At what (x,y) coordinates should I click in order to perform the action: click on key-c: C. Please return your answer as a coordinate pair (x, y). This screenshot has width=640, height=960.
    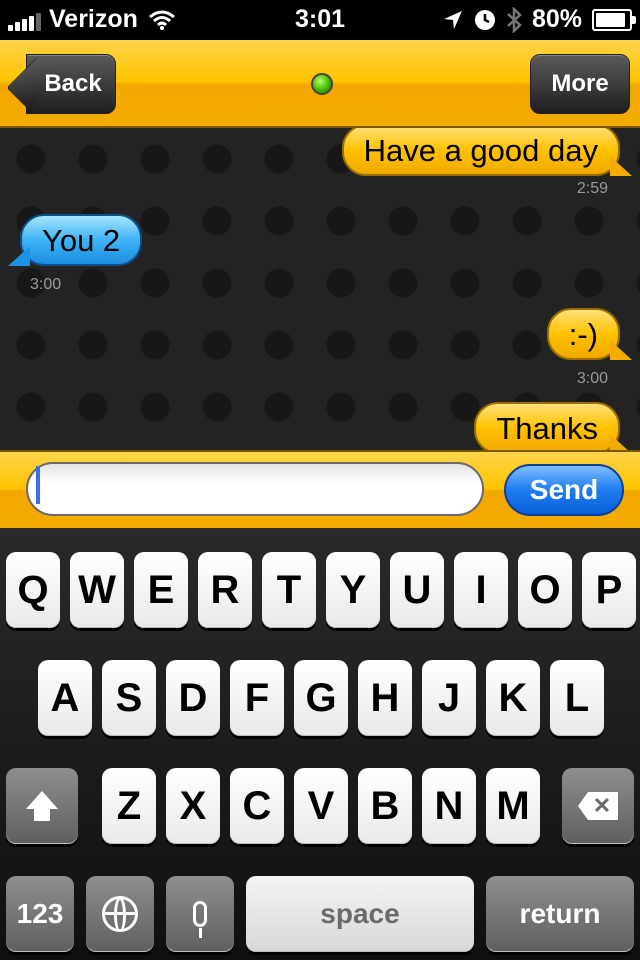
    Looking at the image, I should click on (257, 806).